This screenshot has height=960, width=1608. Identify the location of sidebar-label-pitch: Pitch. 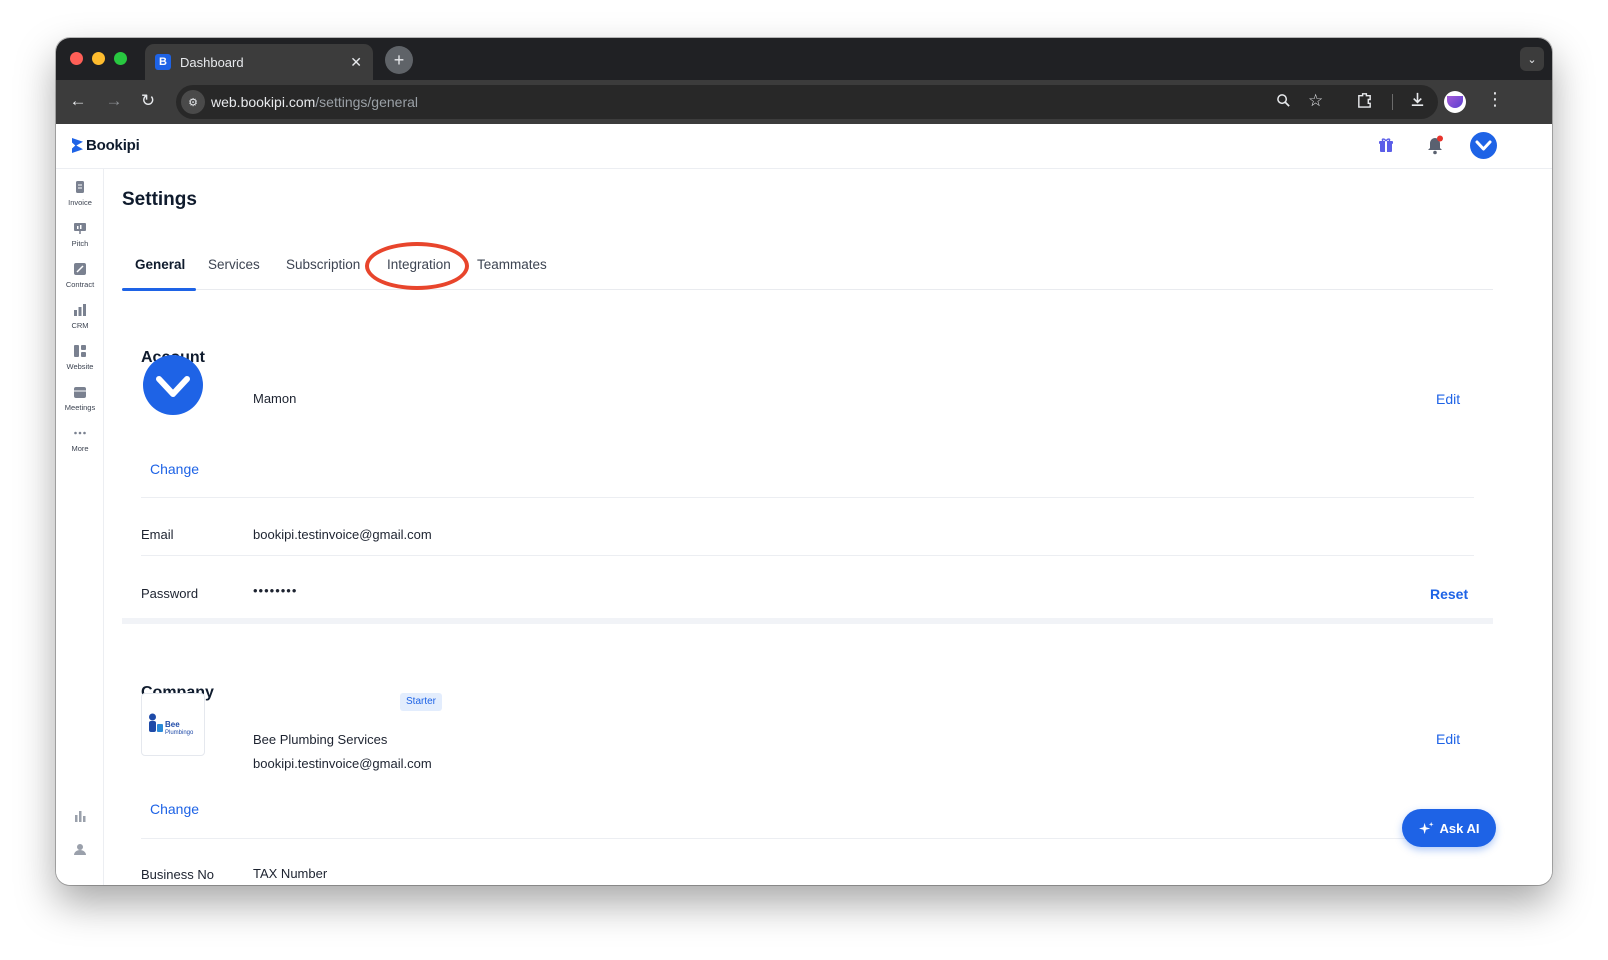
(80, 243).